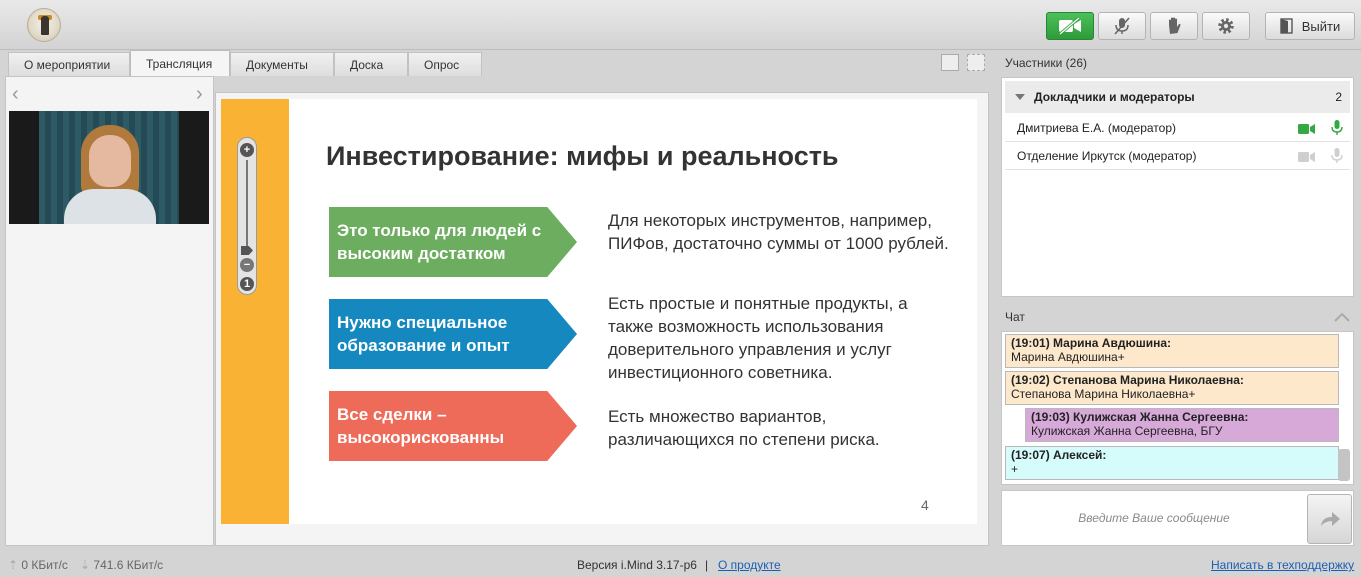  I want to click on slide-myth-2: Нужно специальное образование и опыт, so click(453, 334).